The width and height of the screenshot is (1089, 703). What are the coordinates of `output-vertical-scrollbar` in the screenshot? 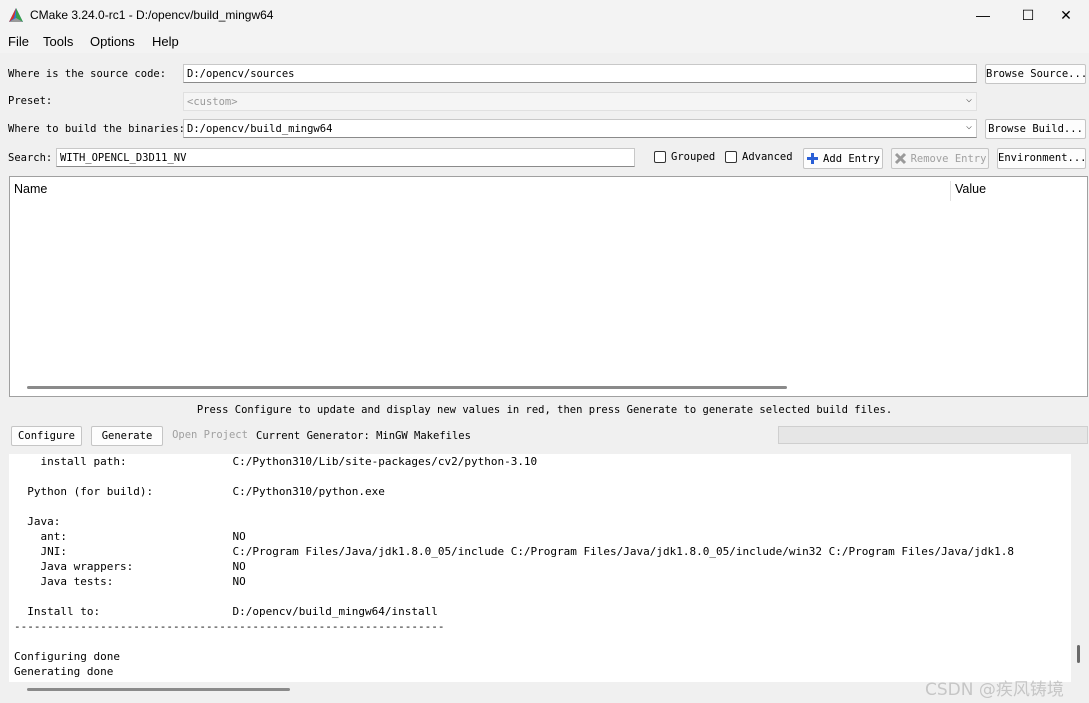 It's located at (1078, 654).